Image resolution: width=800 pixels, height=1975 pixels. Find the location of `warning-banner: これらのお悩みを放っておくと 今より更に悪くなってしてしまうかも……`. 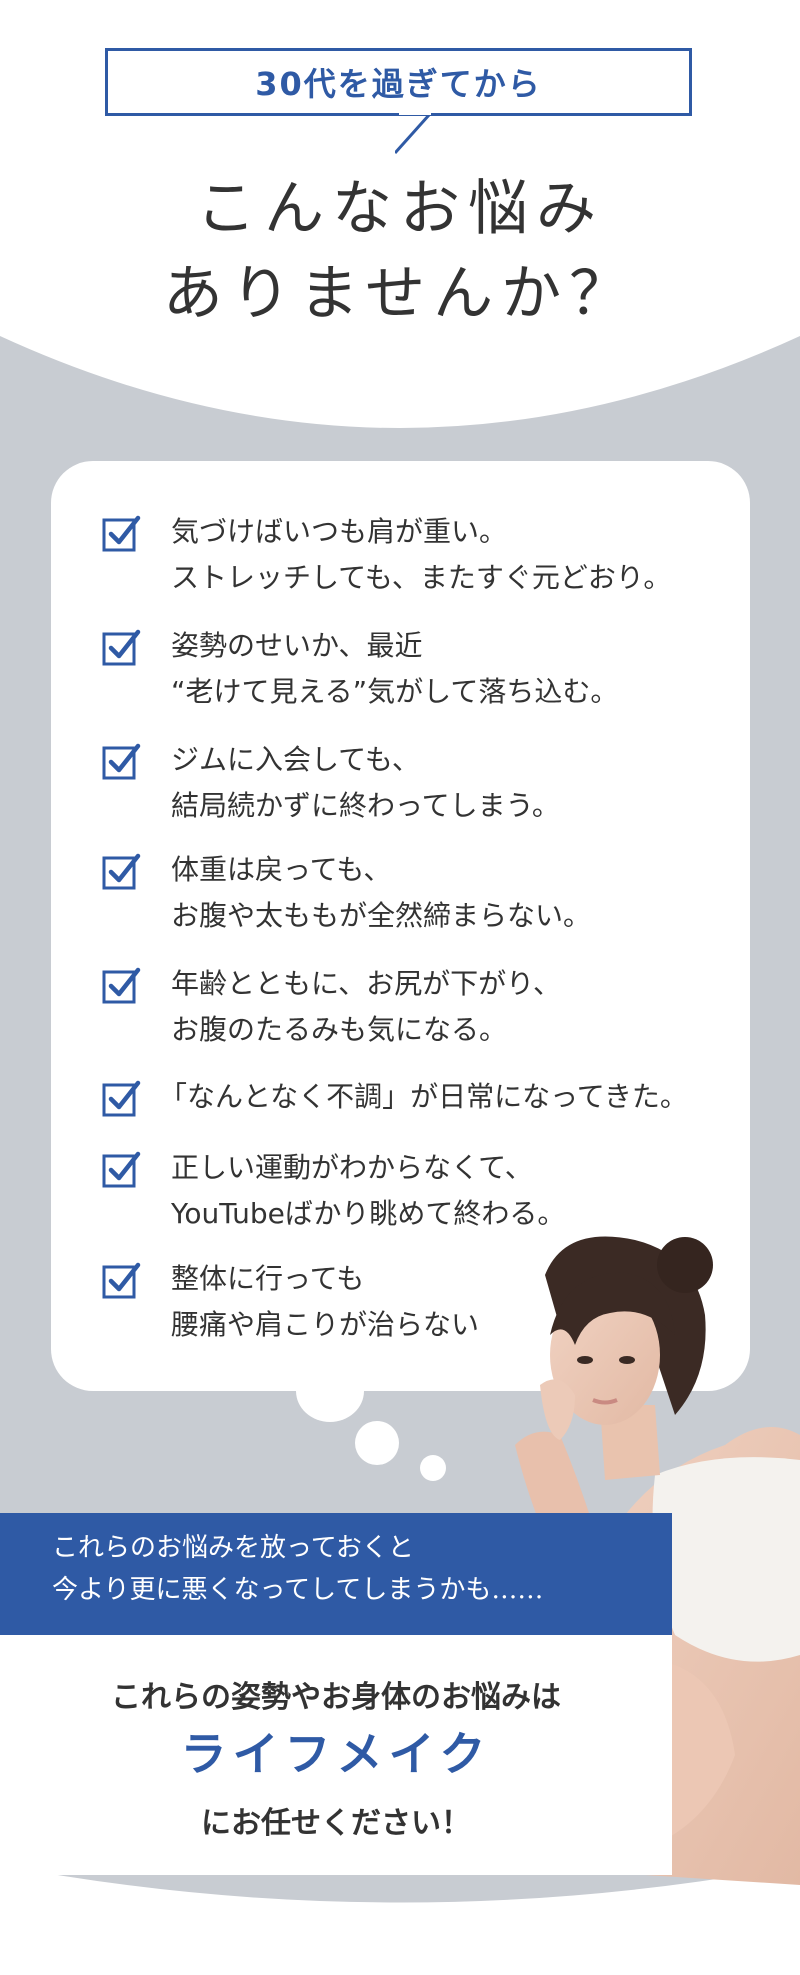

warning-banner: これらのお悩みを放っておくと 今より更に悪くなってしてしまうかも…… is located at coordinates (336, 1574).